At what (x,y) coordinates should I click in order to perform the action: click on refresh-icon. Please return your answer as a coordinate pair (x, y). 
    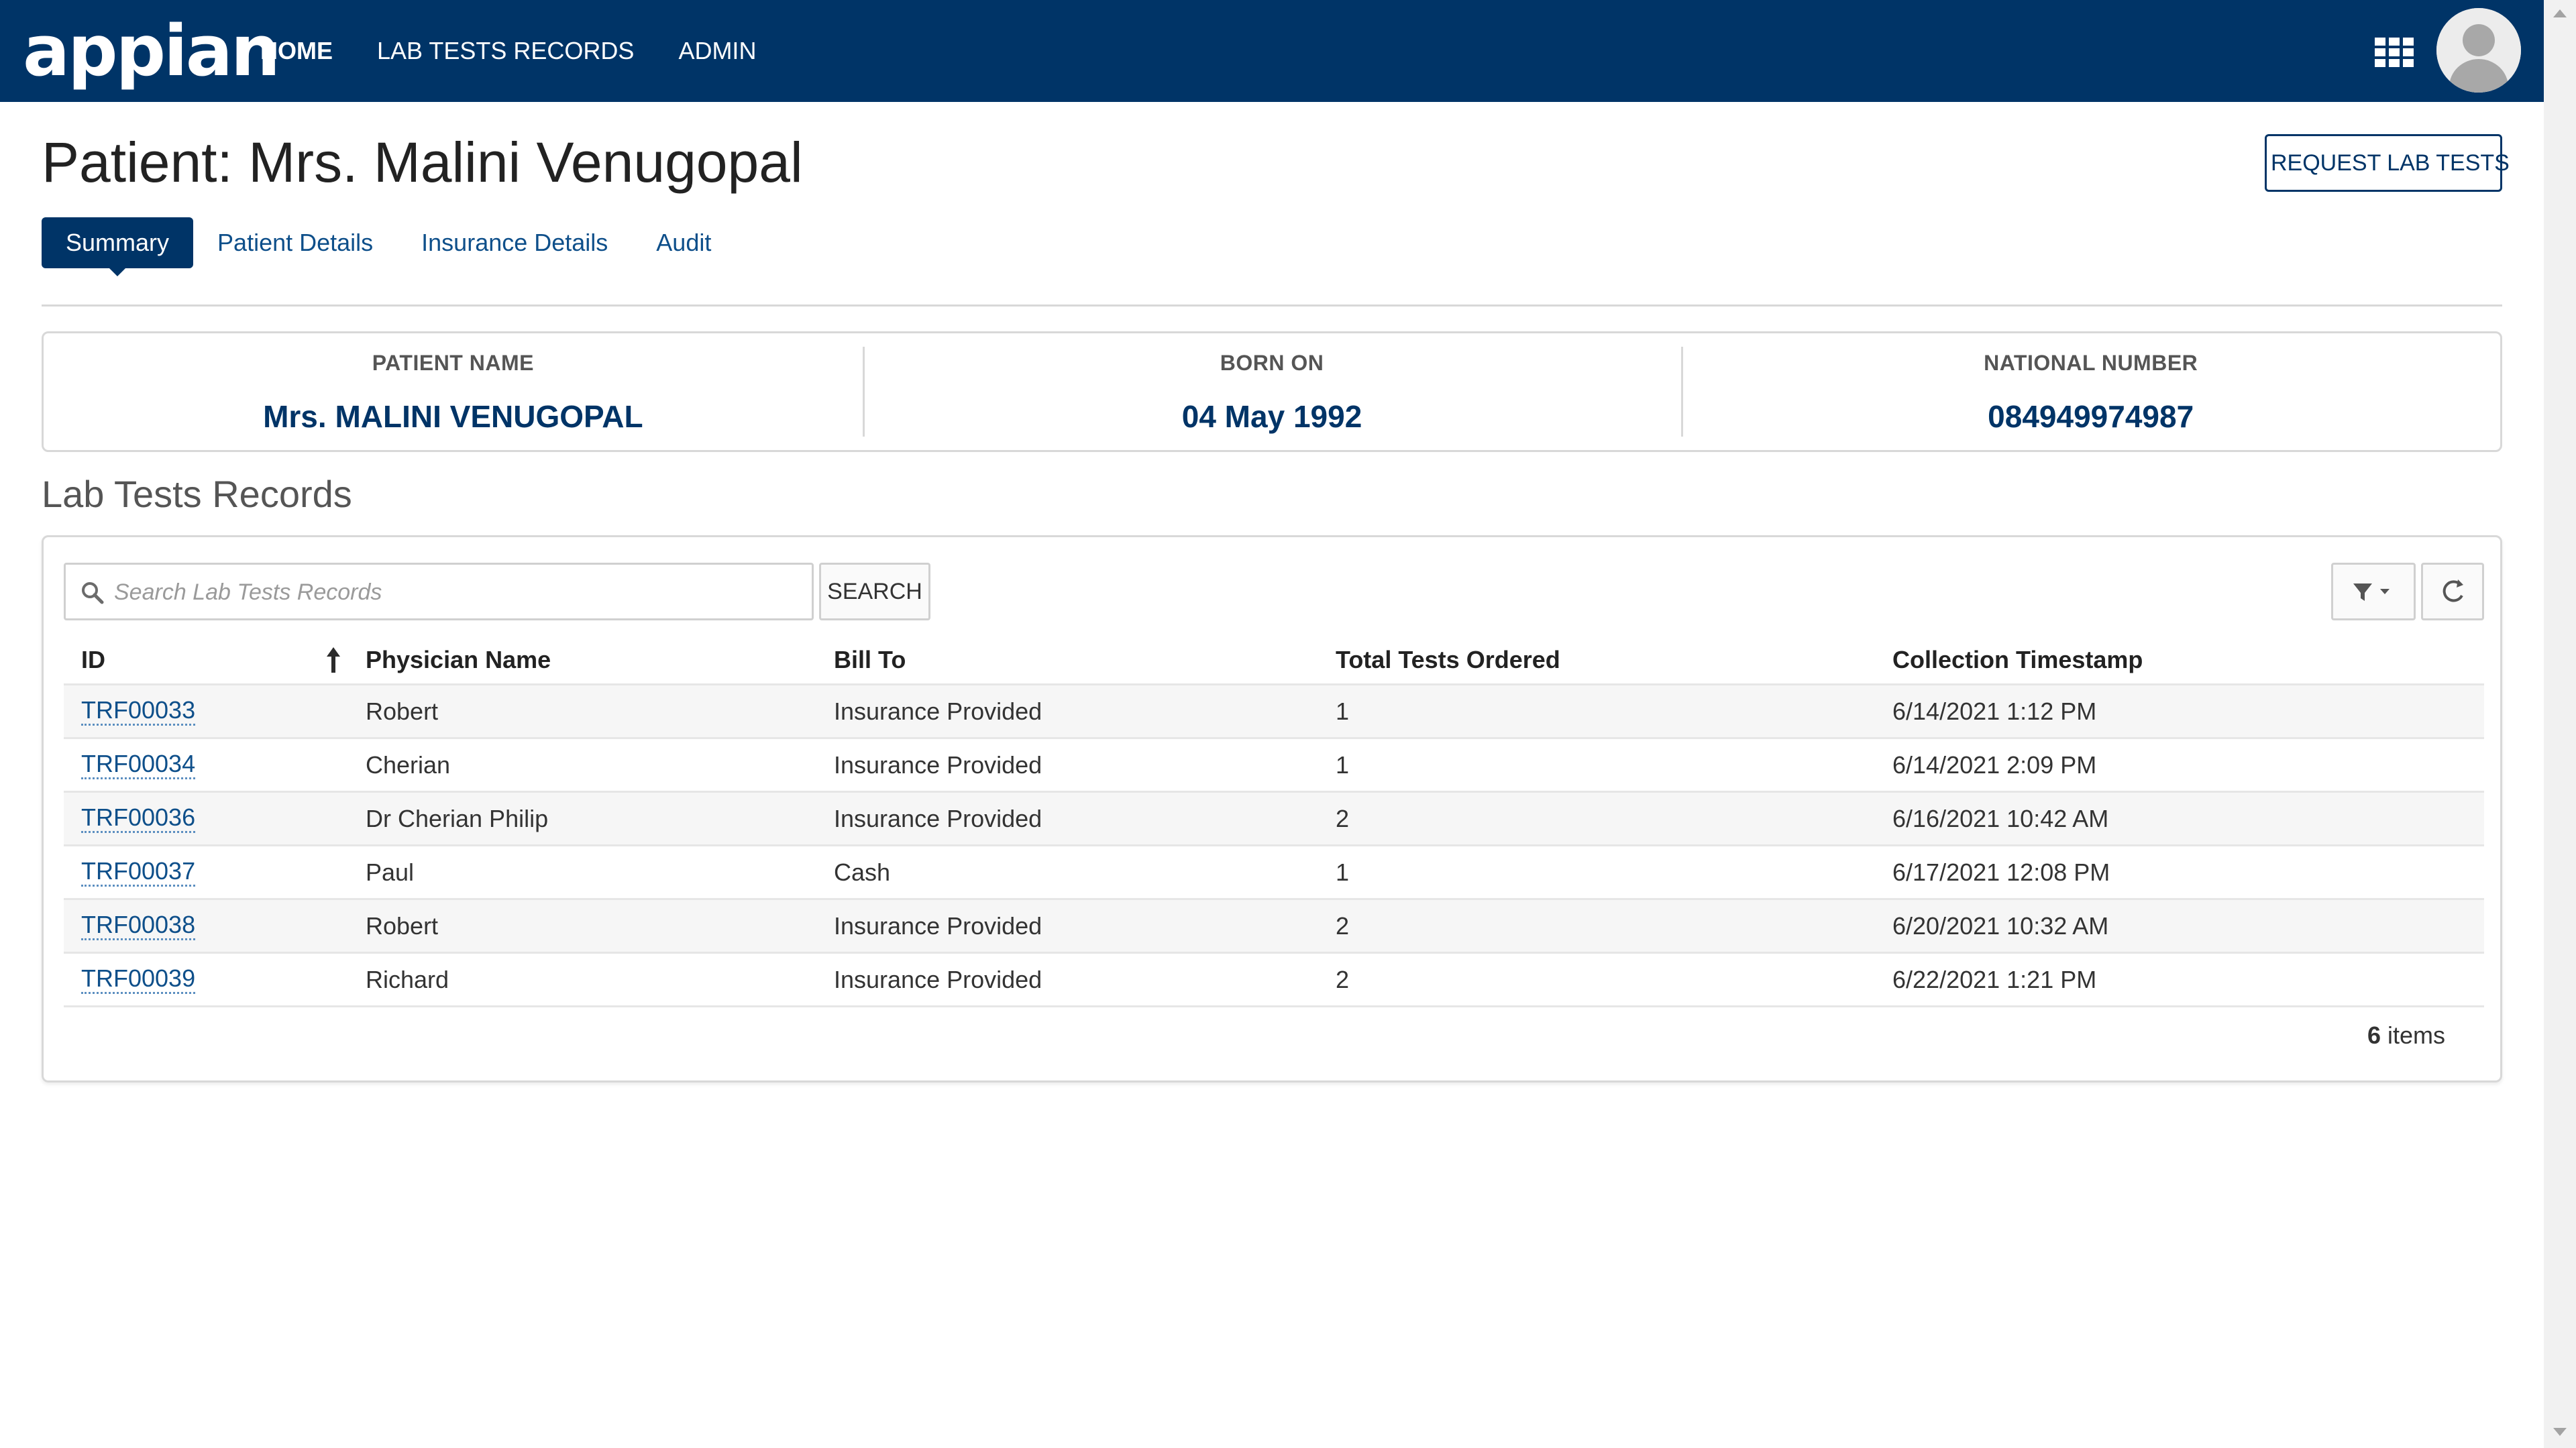
    Looking at the image, I should click on (2453, 590).